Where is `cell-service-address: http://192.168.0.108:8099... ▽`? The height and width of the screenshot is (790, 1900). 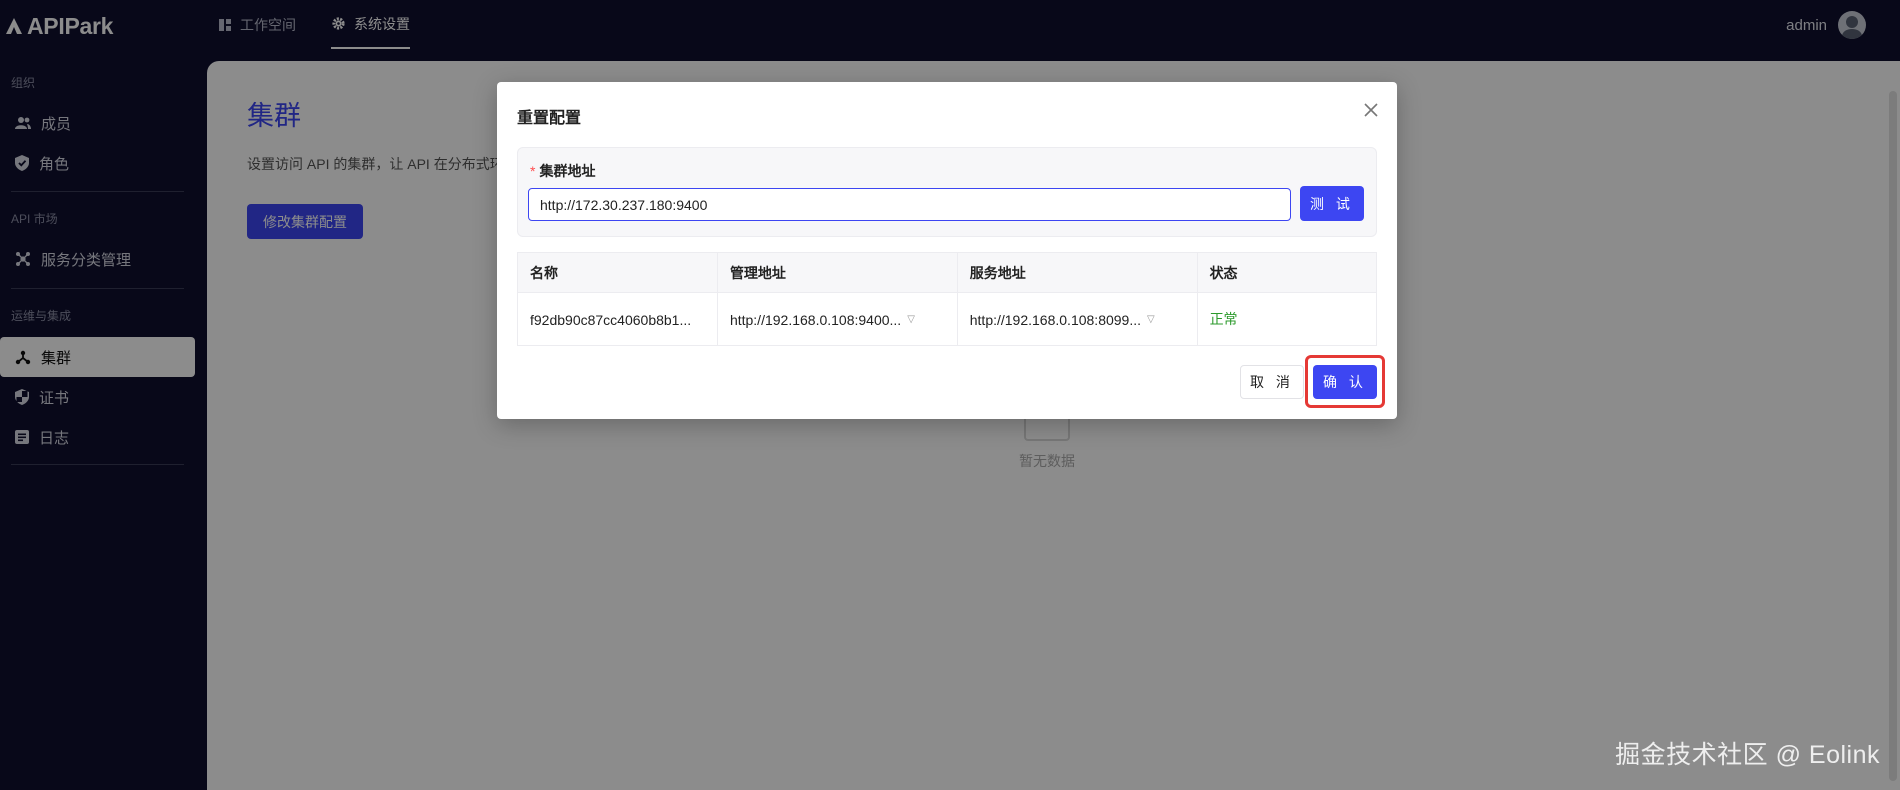 cell-service-address: http://192.168.0.108:8099... ▽ is located at coordinates (1077, 319).